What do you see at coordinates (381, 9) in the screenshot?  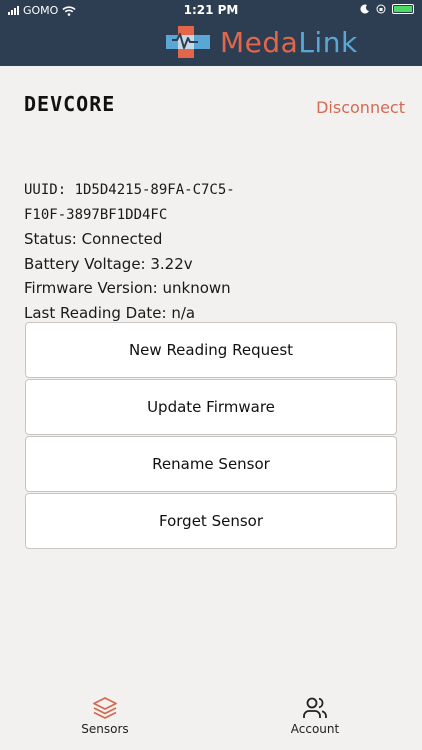 I see `orientation-lock-icon` at bounding box center [381, 9].